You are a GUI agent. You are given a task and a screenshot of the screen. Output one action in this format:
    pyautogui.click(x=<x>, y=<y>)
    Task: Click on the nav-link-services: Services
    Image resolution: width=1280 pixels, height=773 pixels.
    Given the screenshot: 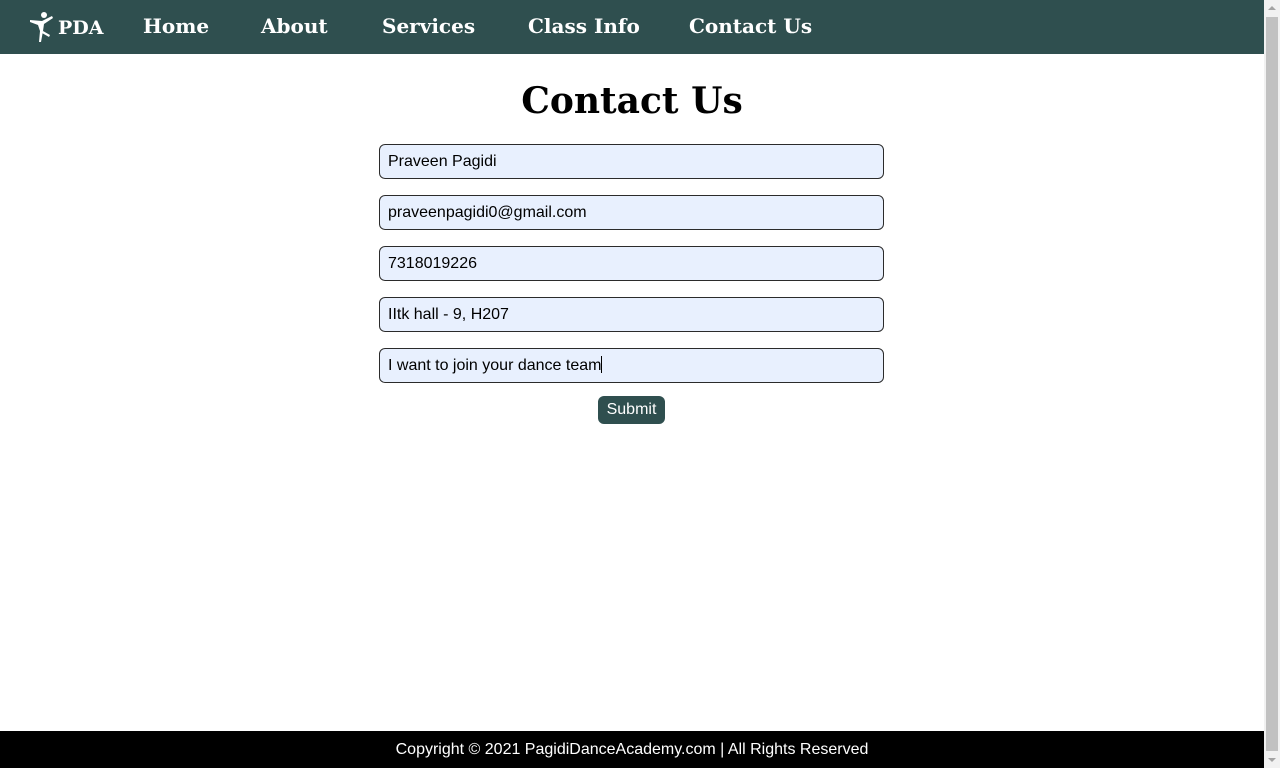 What is the action you would take?
    pyautogui.click(x=428, y=26)
    